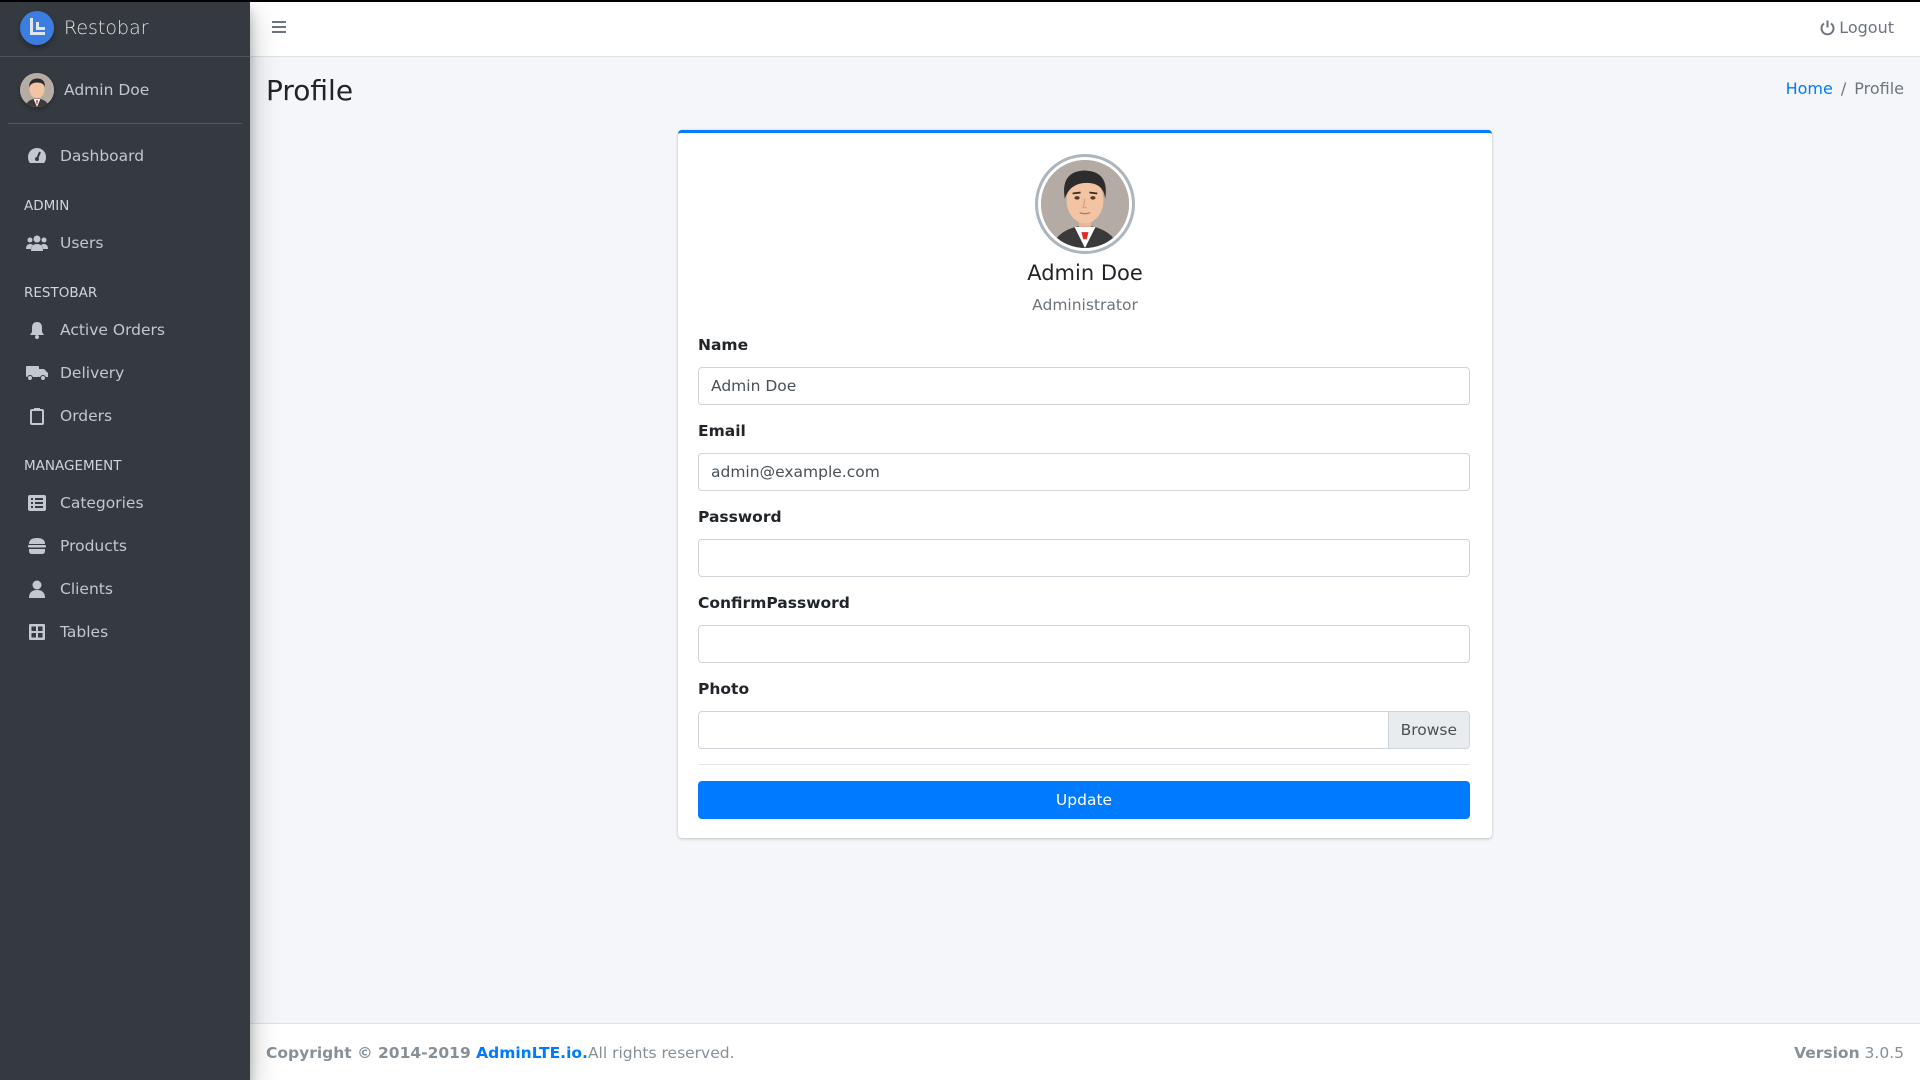  What do you see at coordinates (1085, 28) in the screenshot?
I see `top-navbar: Logout` at bounding box center [1085, 28].